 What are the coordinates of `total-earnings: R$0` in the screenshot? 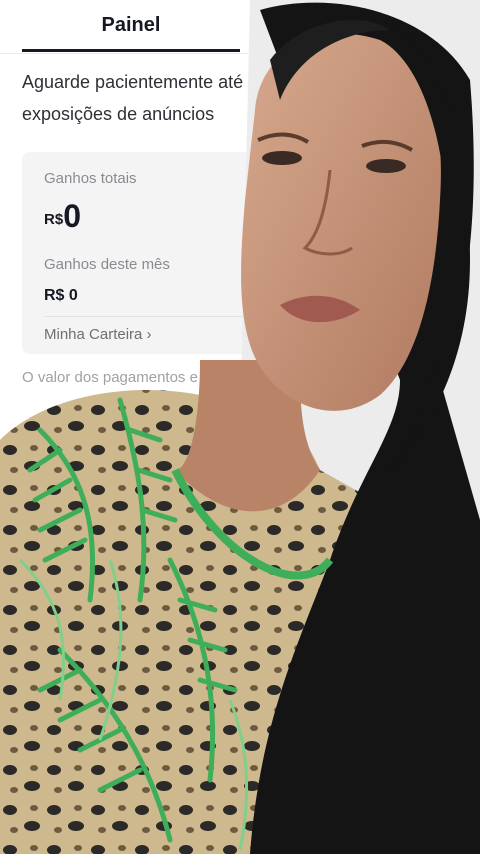 It's located at (62, 216).